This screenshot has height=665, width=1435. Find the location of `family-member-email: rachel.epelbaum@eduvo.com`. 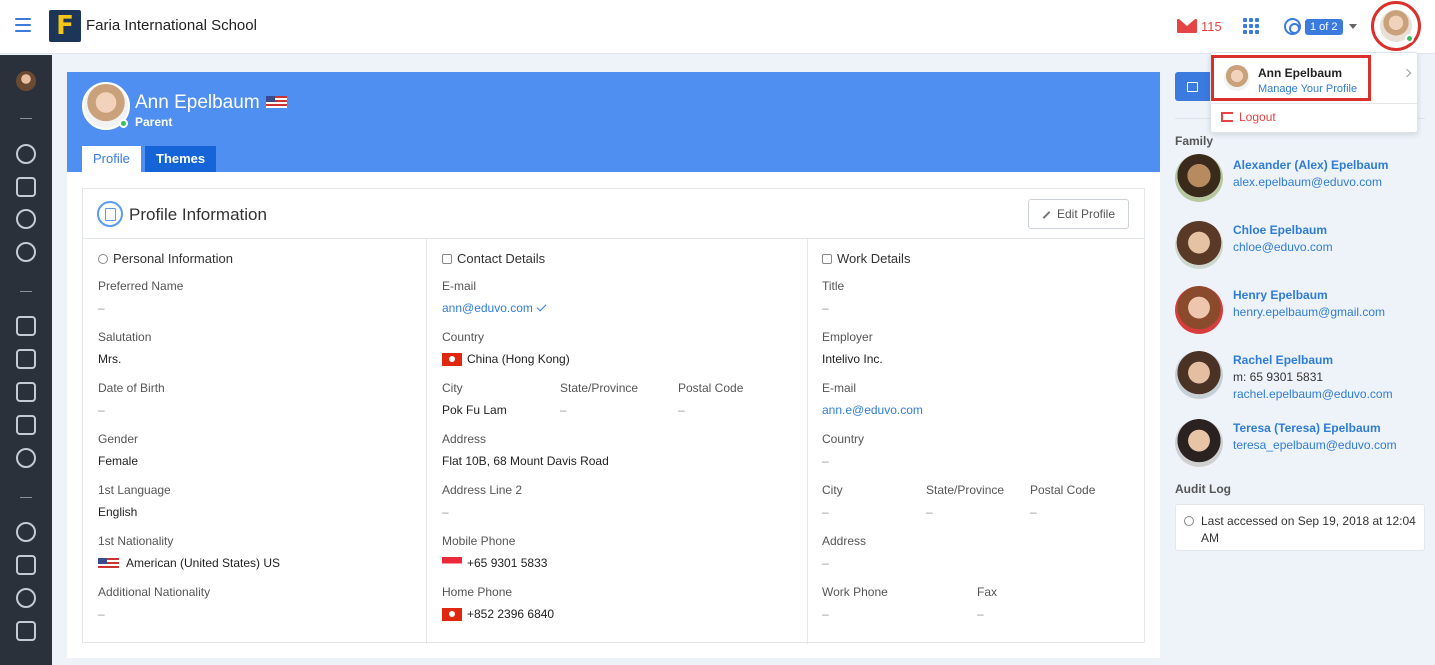

family-member-email: rachel.epelbaum@eduvo.com is located at coordinates (1313, 394).